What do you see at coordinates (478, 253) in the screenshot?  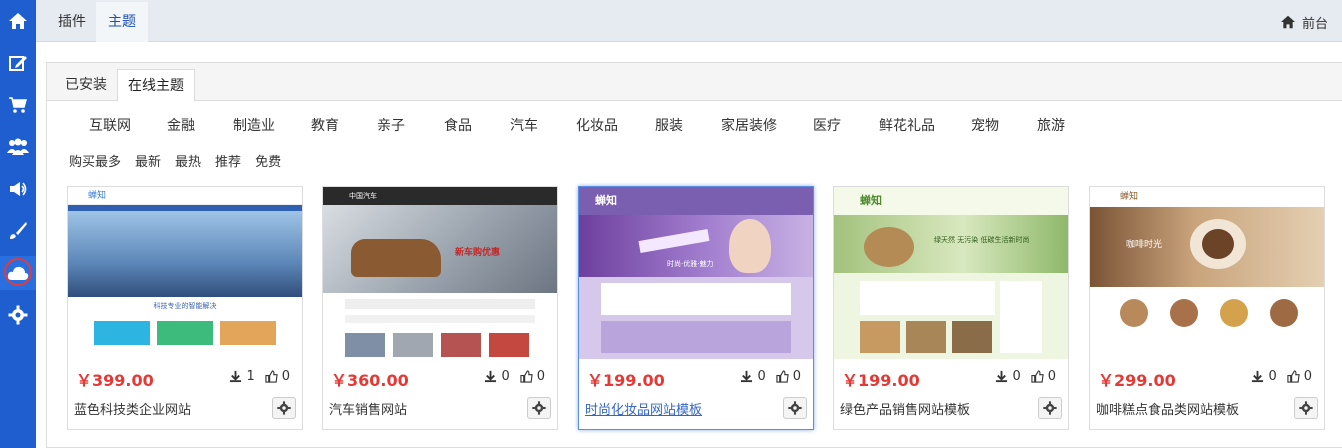 I see `thumb-banner: 新车购优惠` at bounding box center [478, 253].